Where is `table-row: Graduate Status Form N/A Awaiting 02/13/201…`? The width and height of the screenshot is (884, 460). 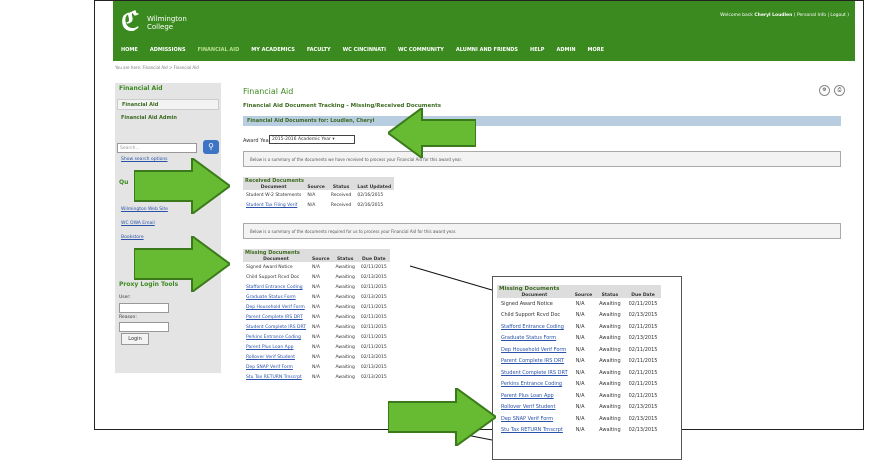
table-row: Graduate Status Form N/A Awaiting 02/13/201… is located at coordinates (579, 339).